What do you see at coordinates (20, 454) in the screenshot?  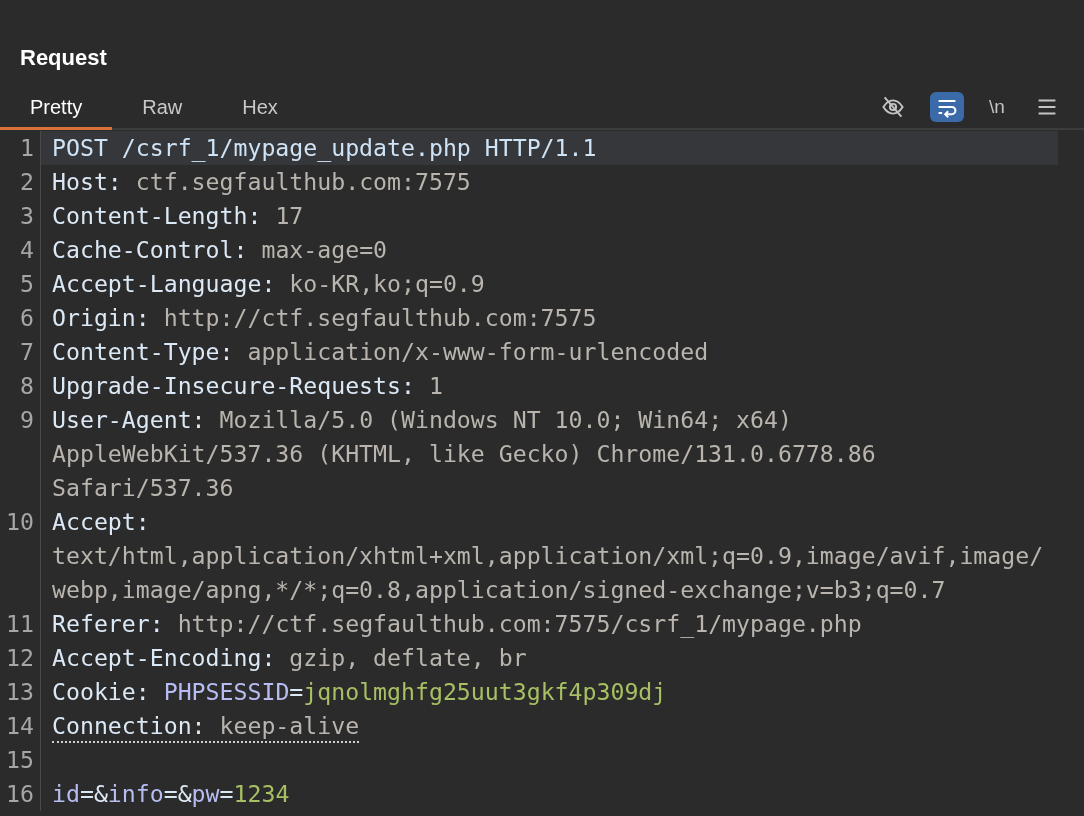 I see `line-number: 9` at bounding box center [20, 454].